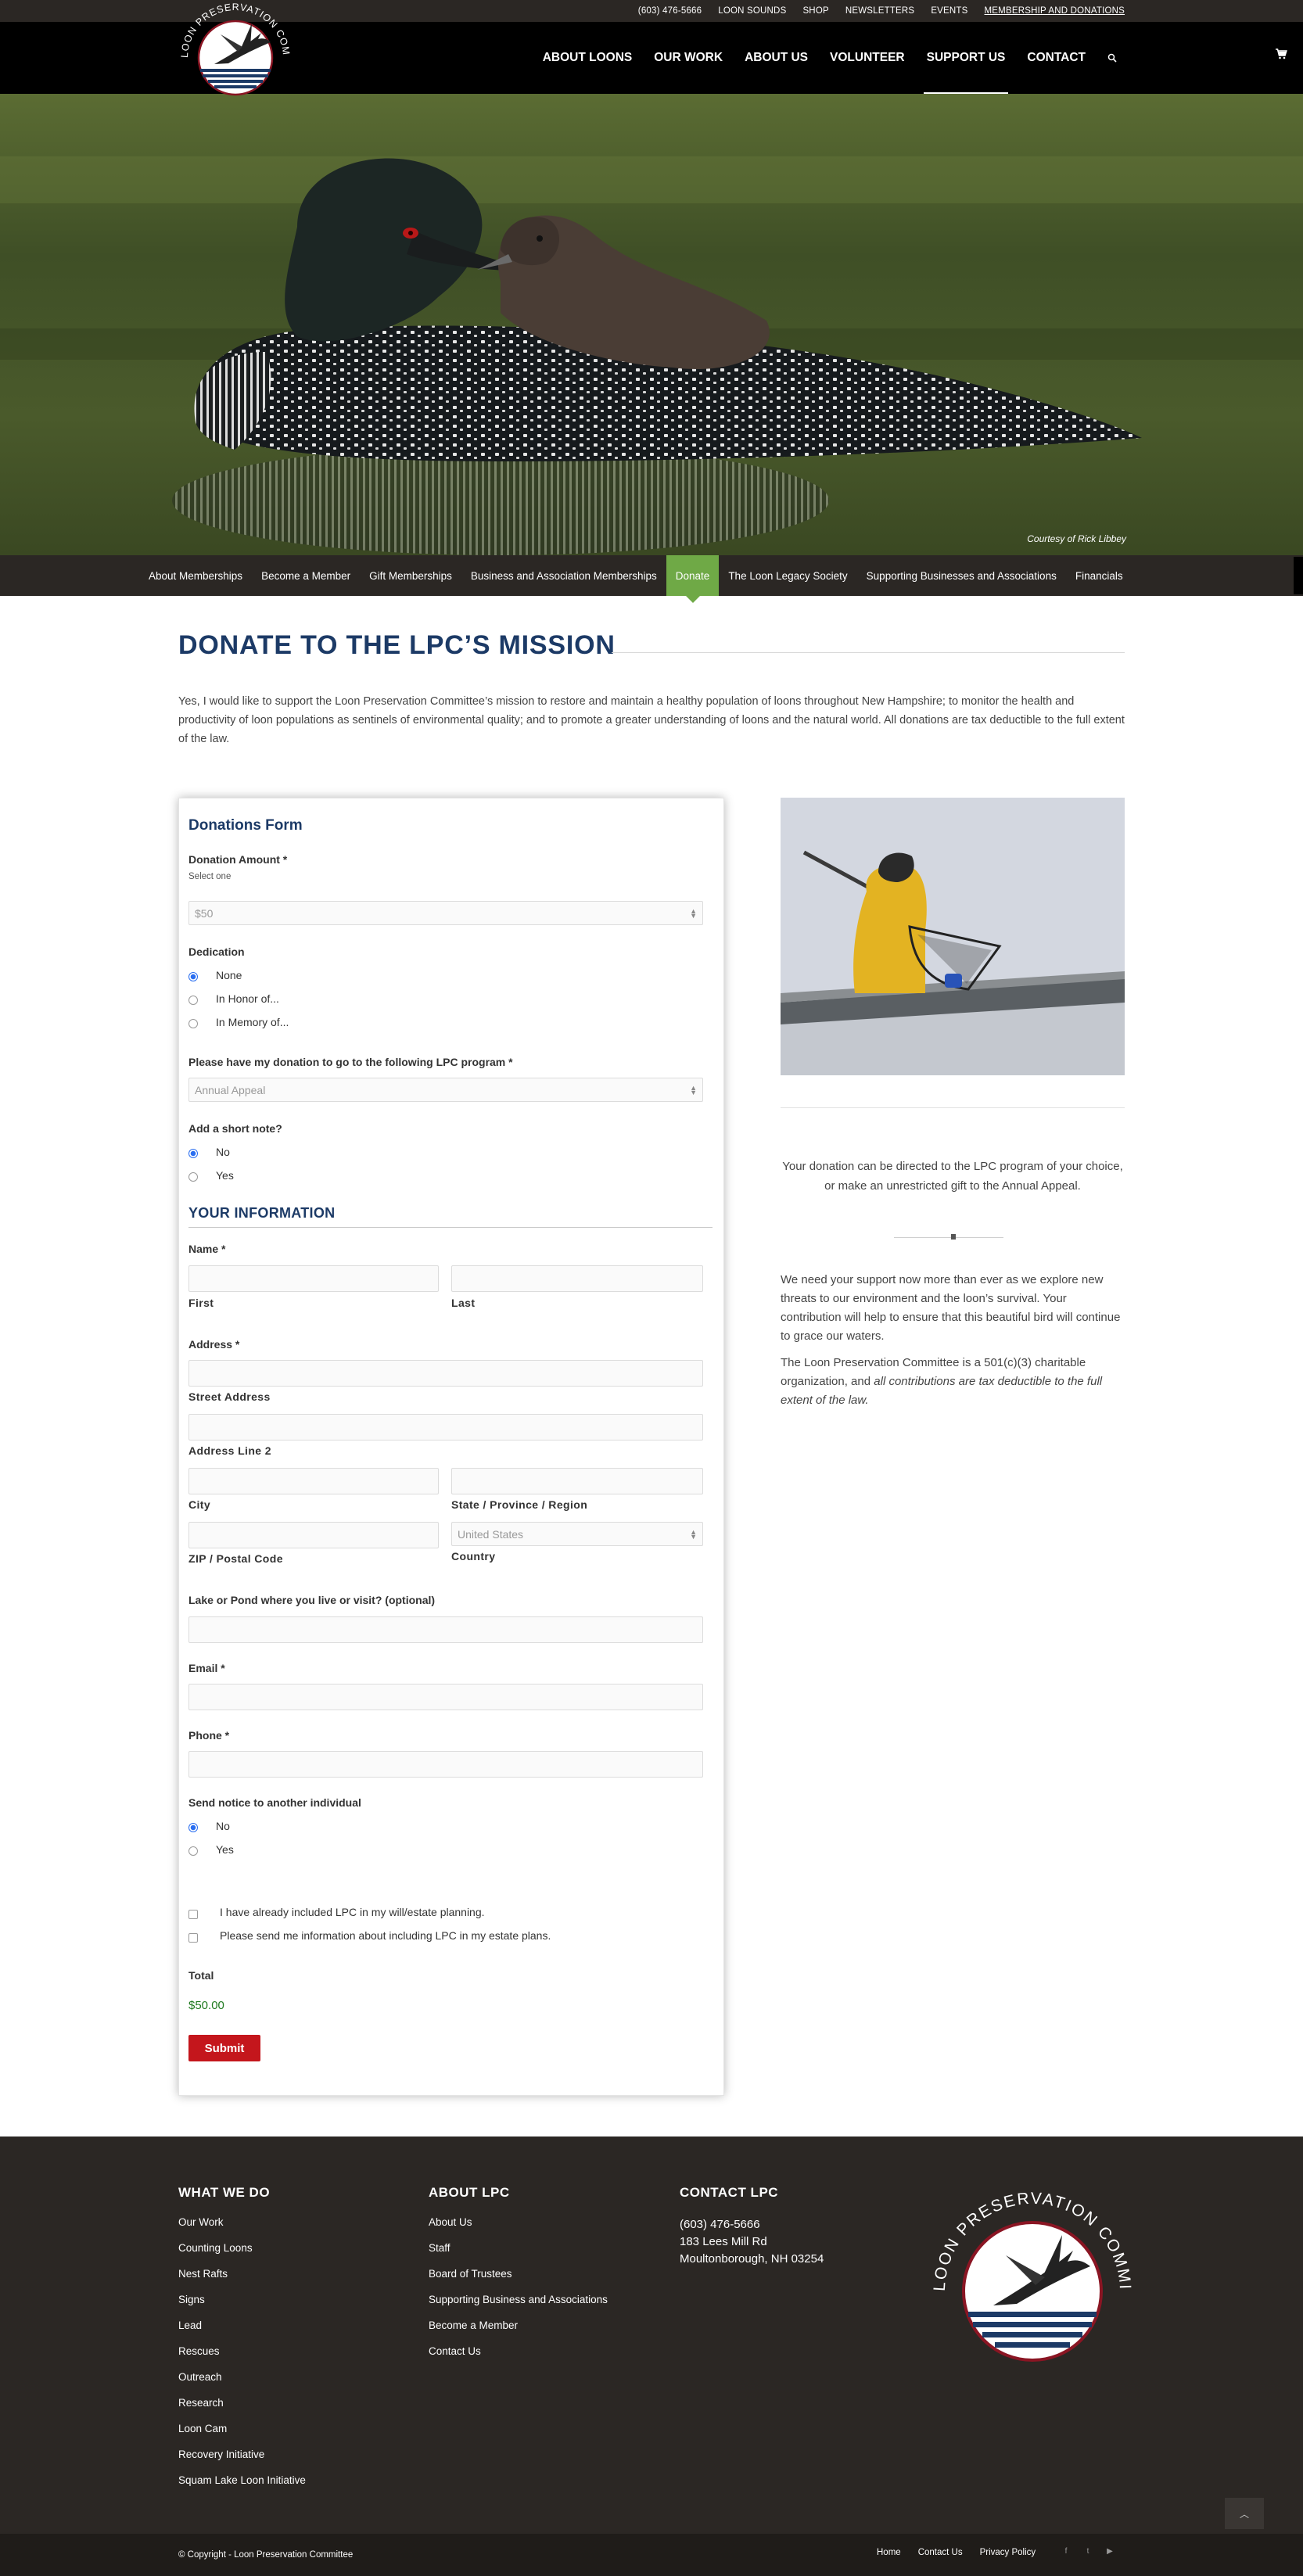 Image resolution: width=1303 pixels, height=2576 pixels. What do you see at coordinates (242, 2384) in the screenshot?
I see `footer-link-outreach: Outreach` at bounding box center [242, 2384].